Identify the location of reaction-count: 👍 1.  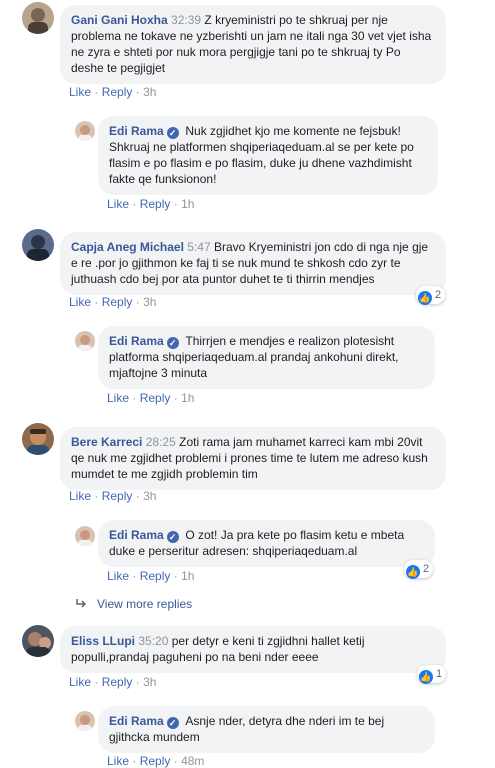
(432, 674).